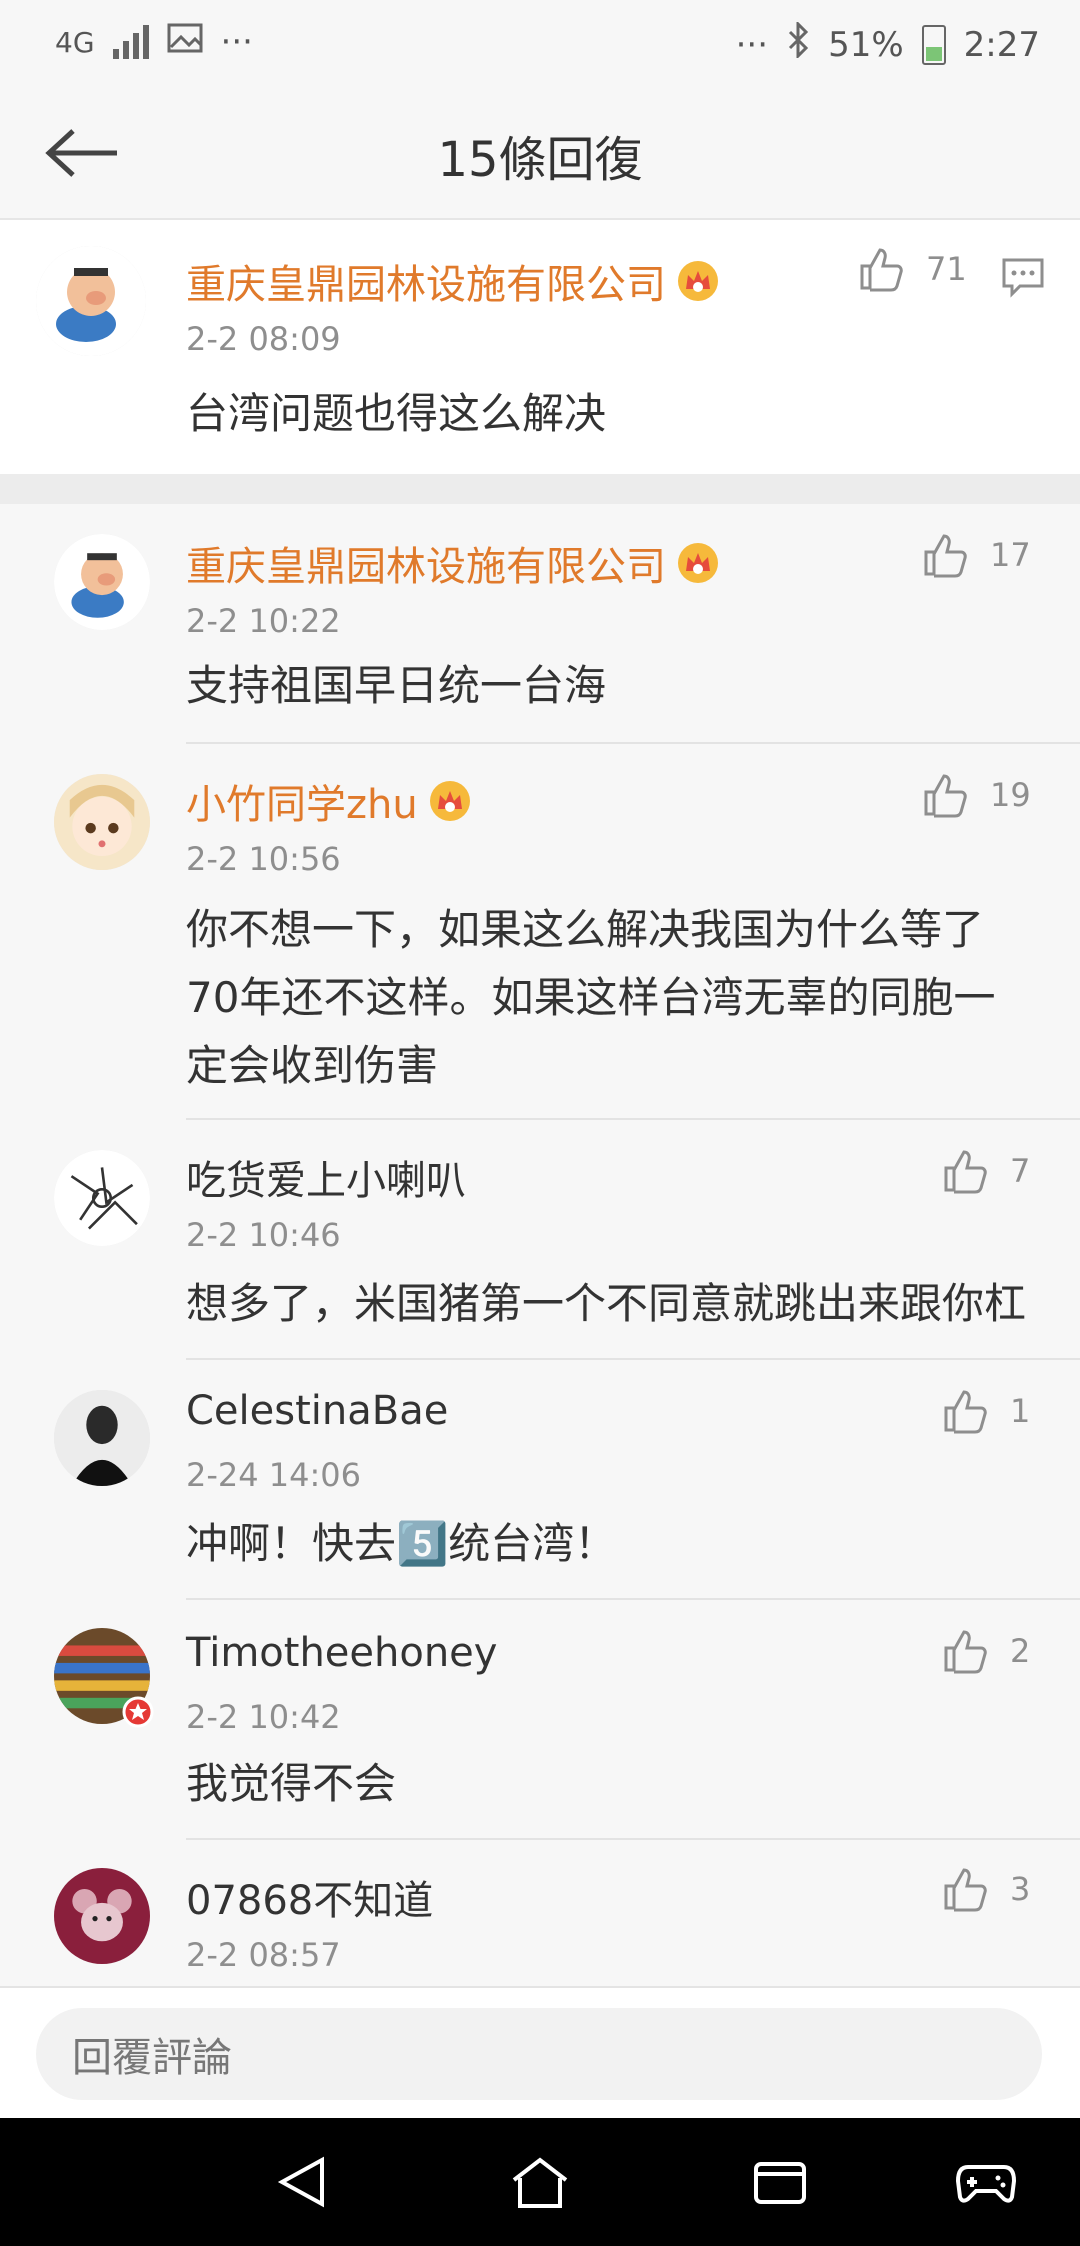 Image resolution: width=1080 pixels, height=2246 pixels. I want to click on comment-bubble-icon, so click(1023, 277).